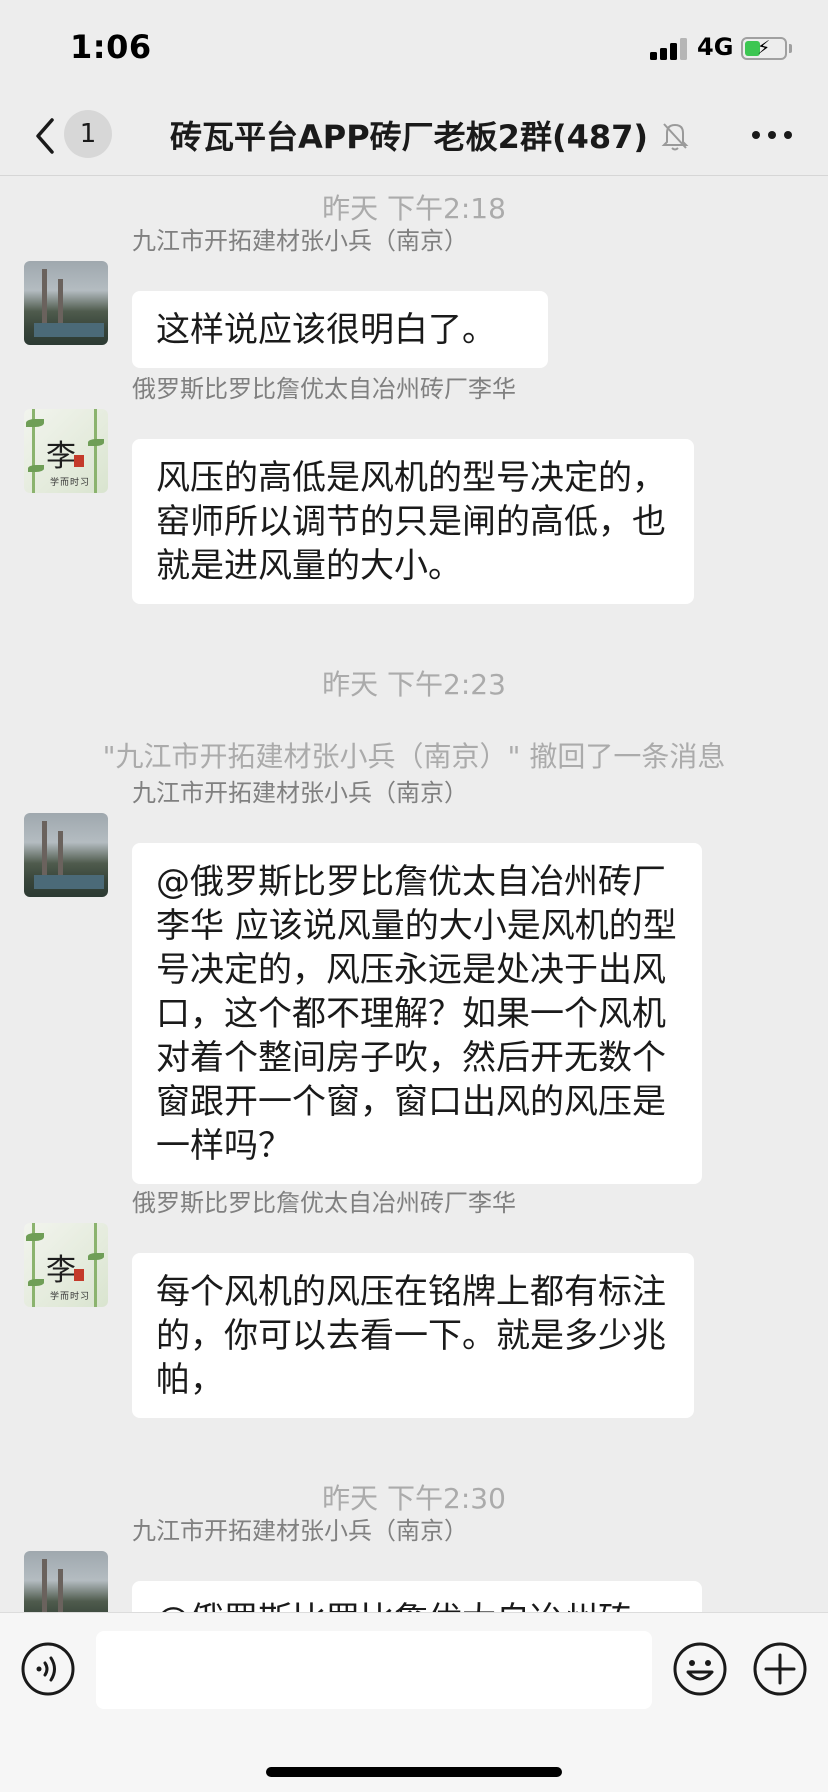 This screenshot has height=1792, width=828. Describe the element at coordinates (340, 329) in the screenshot. I see `message-bubble: 这样说应该很明白了。` at that location.